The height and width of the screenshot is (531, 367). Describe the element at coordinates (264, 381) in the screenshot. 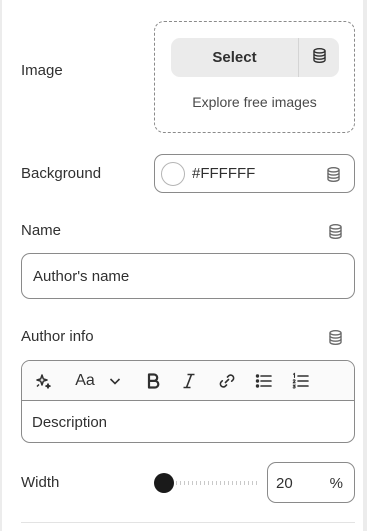

I see `bullet-list-icon` at that location.